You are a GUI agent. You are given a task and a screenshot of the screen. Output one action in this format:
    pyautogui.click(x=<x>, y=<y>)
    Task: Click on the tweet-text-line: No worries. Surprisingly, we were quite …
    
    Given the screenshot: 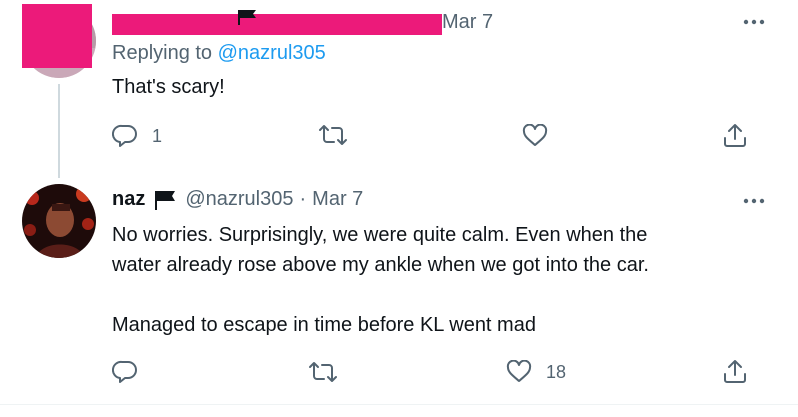 What is the action you would take?
    pyautogui.click(x=380, y=235)
    